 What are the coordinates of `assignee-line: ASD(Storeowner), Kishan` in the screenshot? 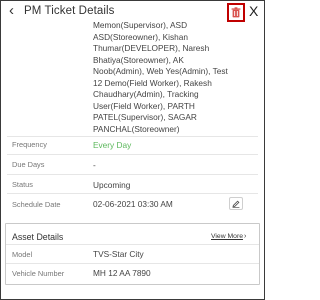 It's located at (140, 36).